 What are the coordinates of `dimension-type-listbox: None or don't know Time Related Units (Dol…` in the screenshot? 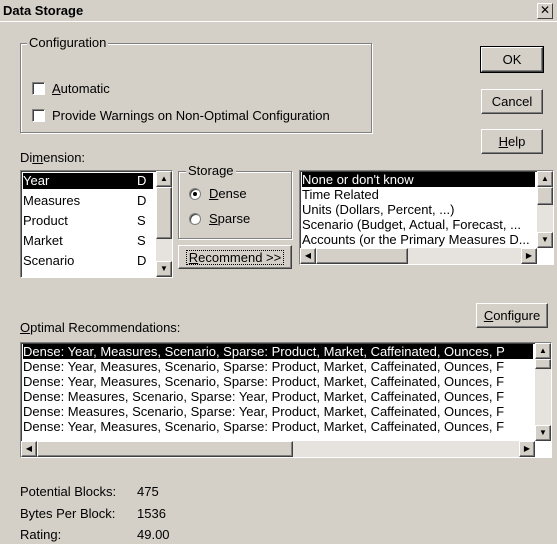 It's located at (426, 217).